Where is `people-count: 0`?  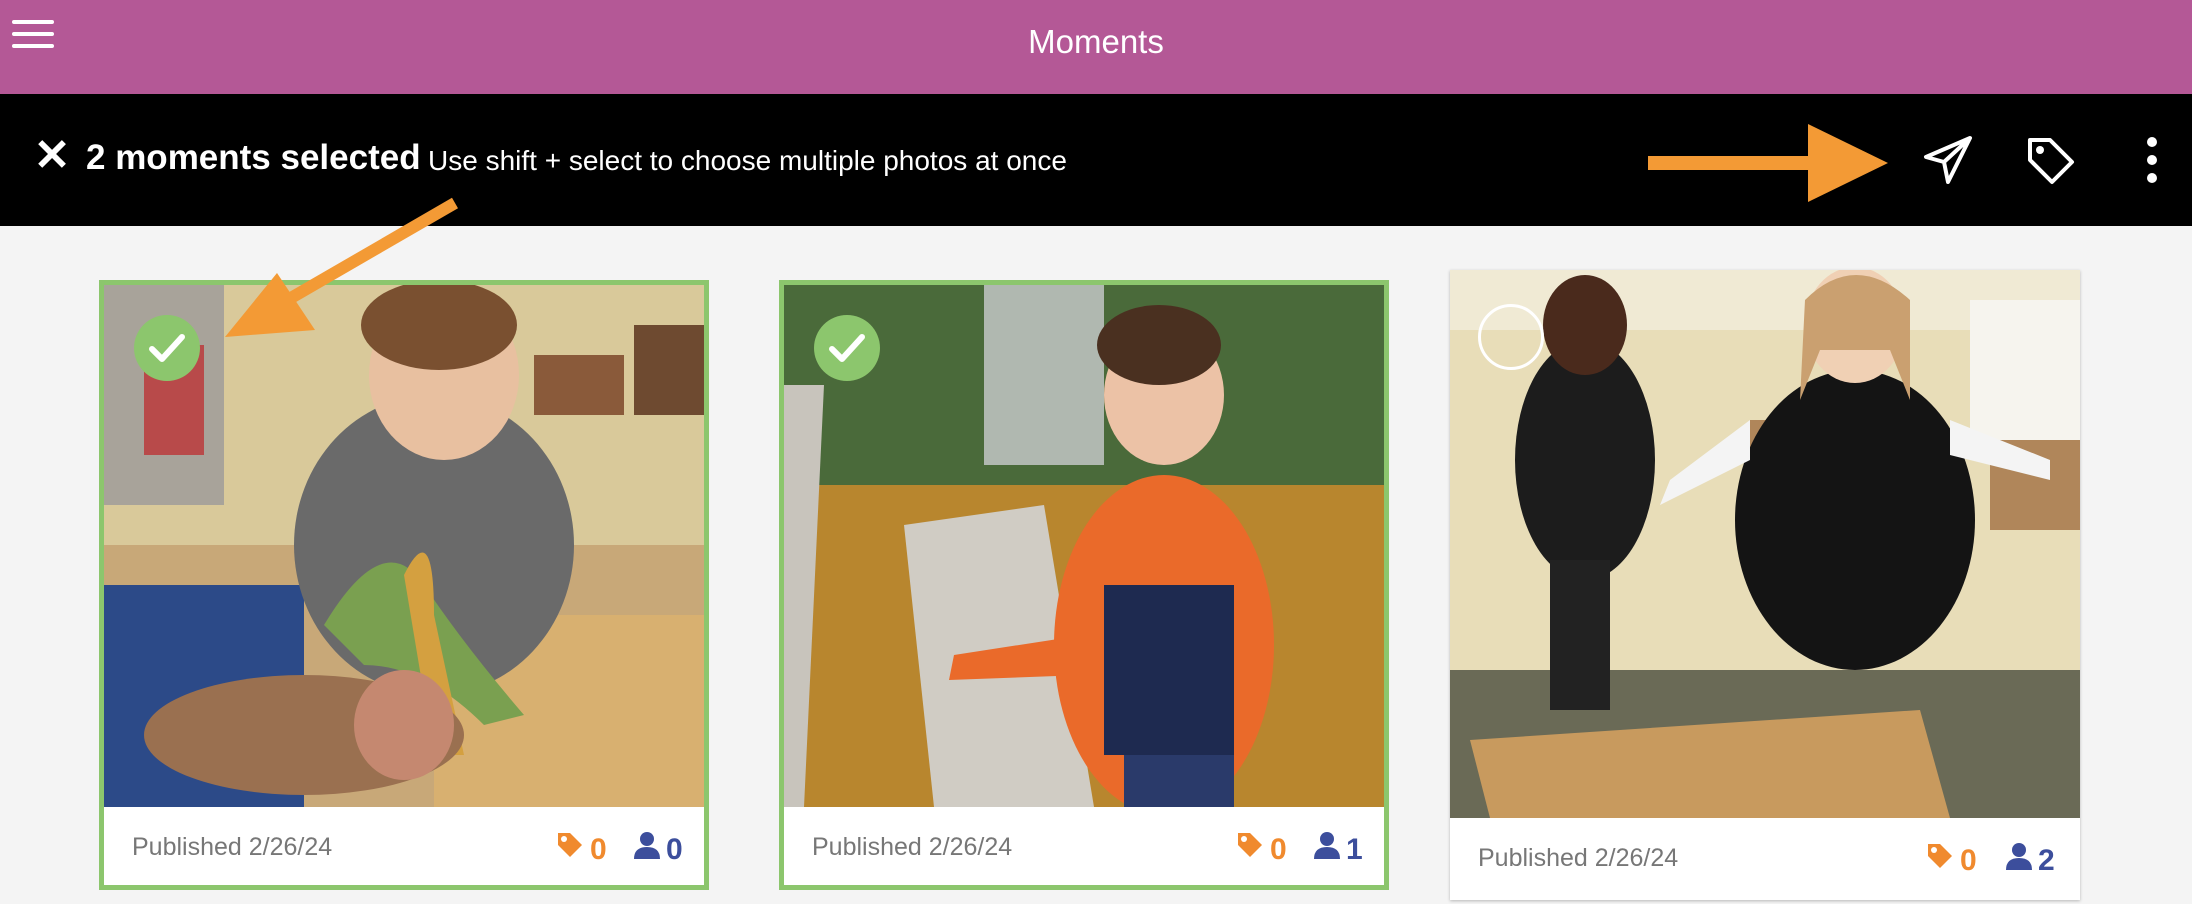
people-count: 0 is located at coordinates (658, 849).